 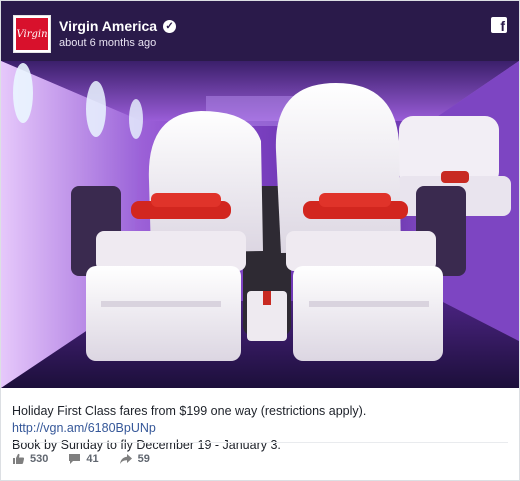 What do you see at coordinates (143, 459) in the screenshot?
I see `share-count-label: 59` at bounding box center [143, 459].